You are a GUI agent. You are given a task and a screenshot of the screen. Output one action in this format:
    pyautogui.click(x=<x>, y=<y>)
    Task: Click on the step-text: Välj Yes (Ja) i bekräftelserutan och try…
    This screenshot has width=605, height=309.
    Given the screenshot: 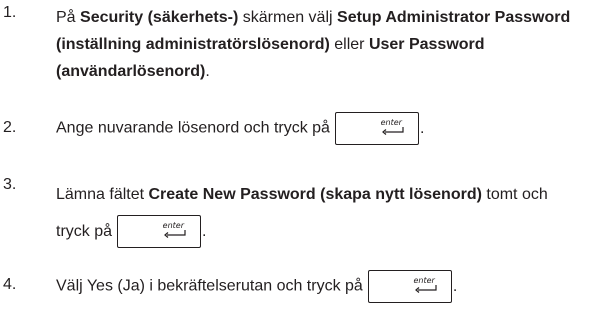 What is the action you would take?
    pyautogui.click(x=328, y=286)
    